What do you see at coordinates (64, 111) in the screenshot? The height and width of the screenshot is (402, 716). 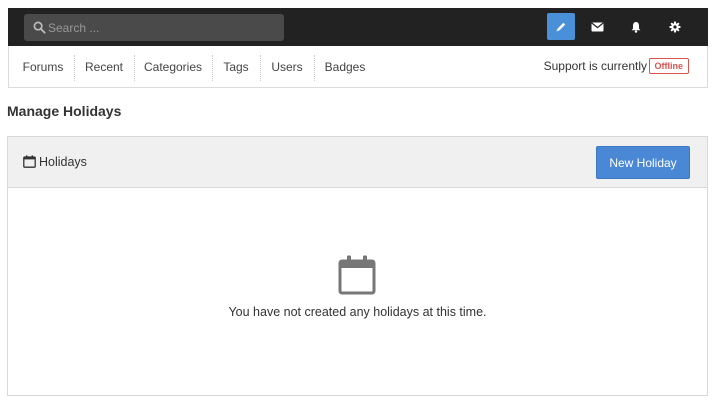 I see `page-title: Manage Holidays` at bounding box center [64, 111].